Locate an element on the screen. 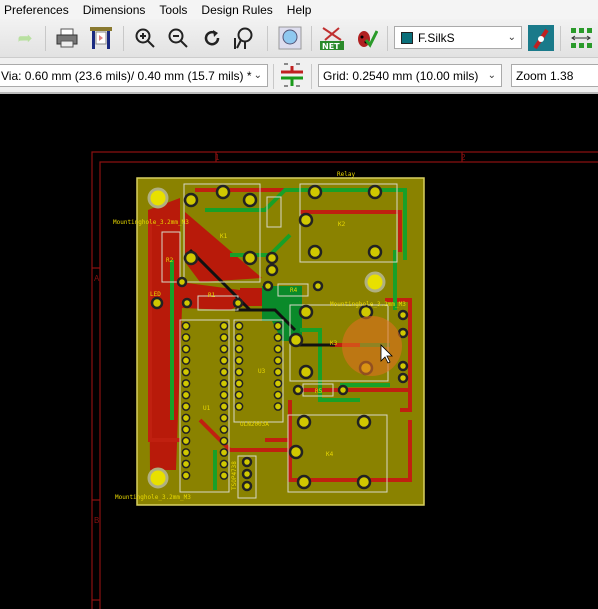 The image size is (598, 609). grid-icon is located at coordinates (581, 38).